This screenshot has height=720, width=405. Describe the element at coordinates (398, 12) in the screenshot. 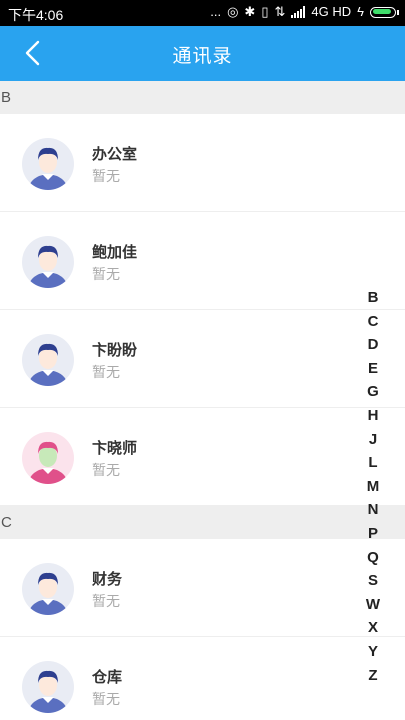

I see `battery-tip` at that location.